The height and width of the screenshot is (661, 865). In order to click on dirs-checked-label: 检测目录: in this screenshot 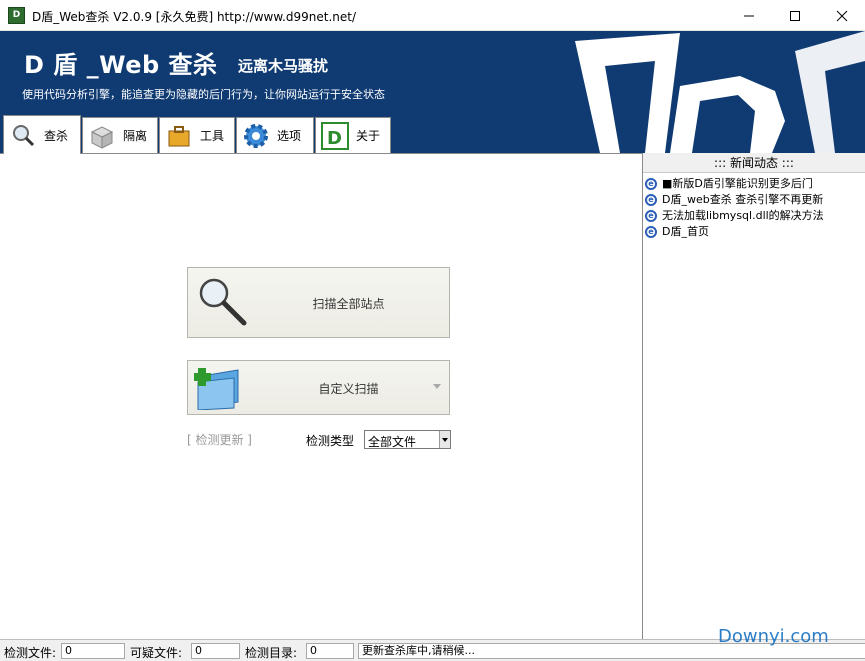, I will do `click(271, 653)`.